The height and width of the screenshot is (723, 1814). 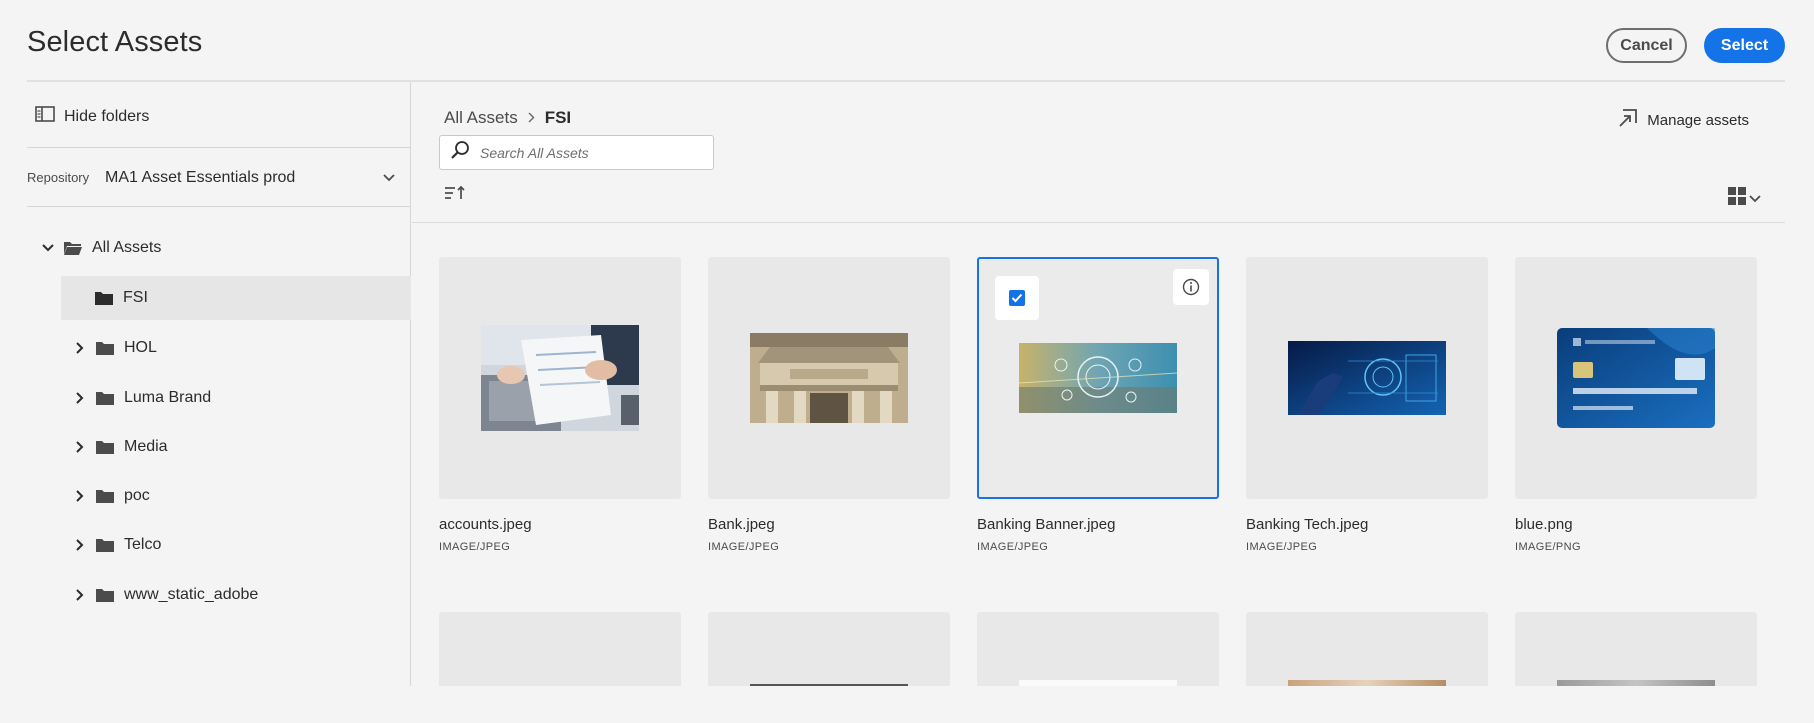 I want to click on hide-folders-button: Hide folders, so click(x=92, y=116).